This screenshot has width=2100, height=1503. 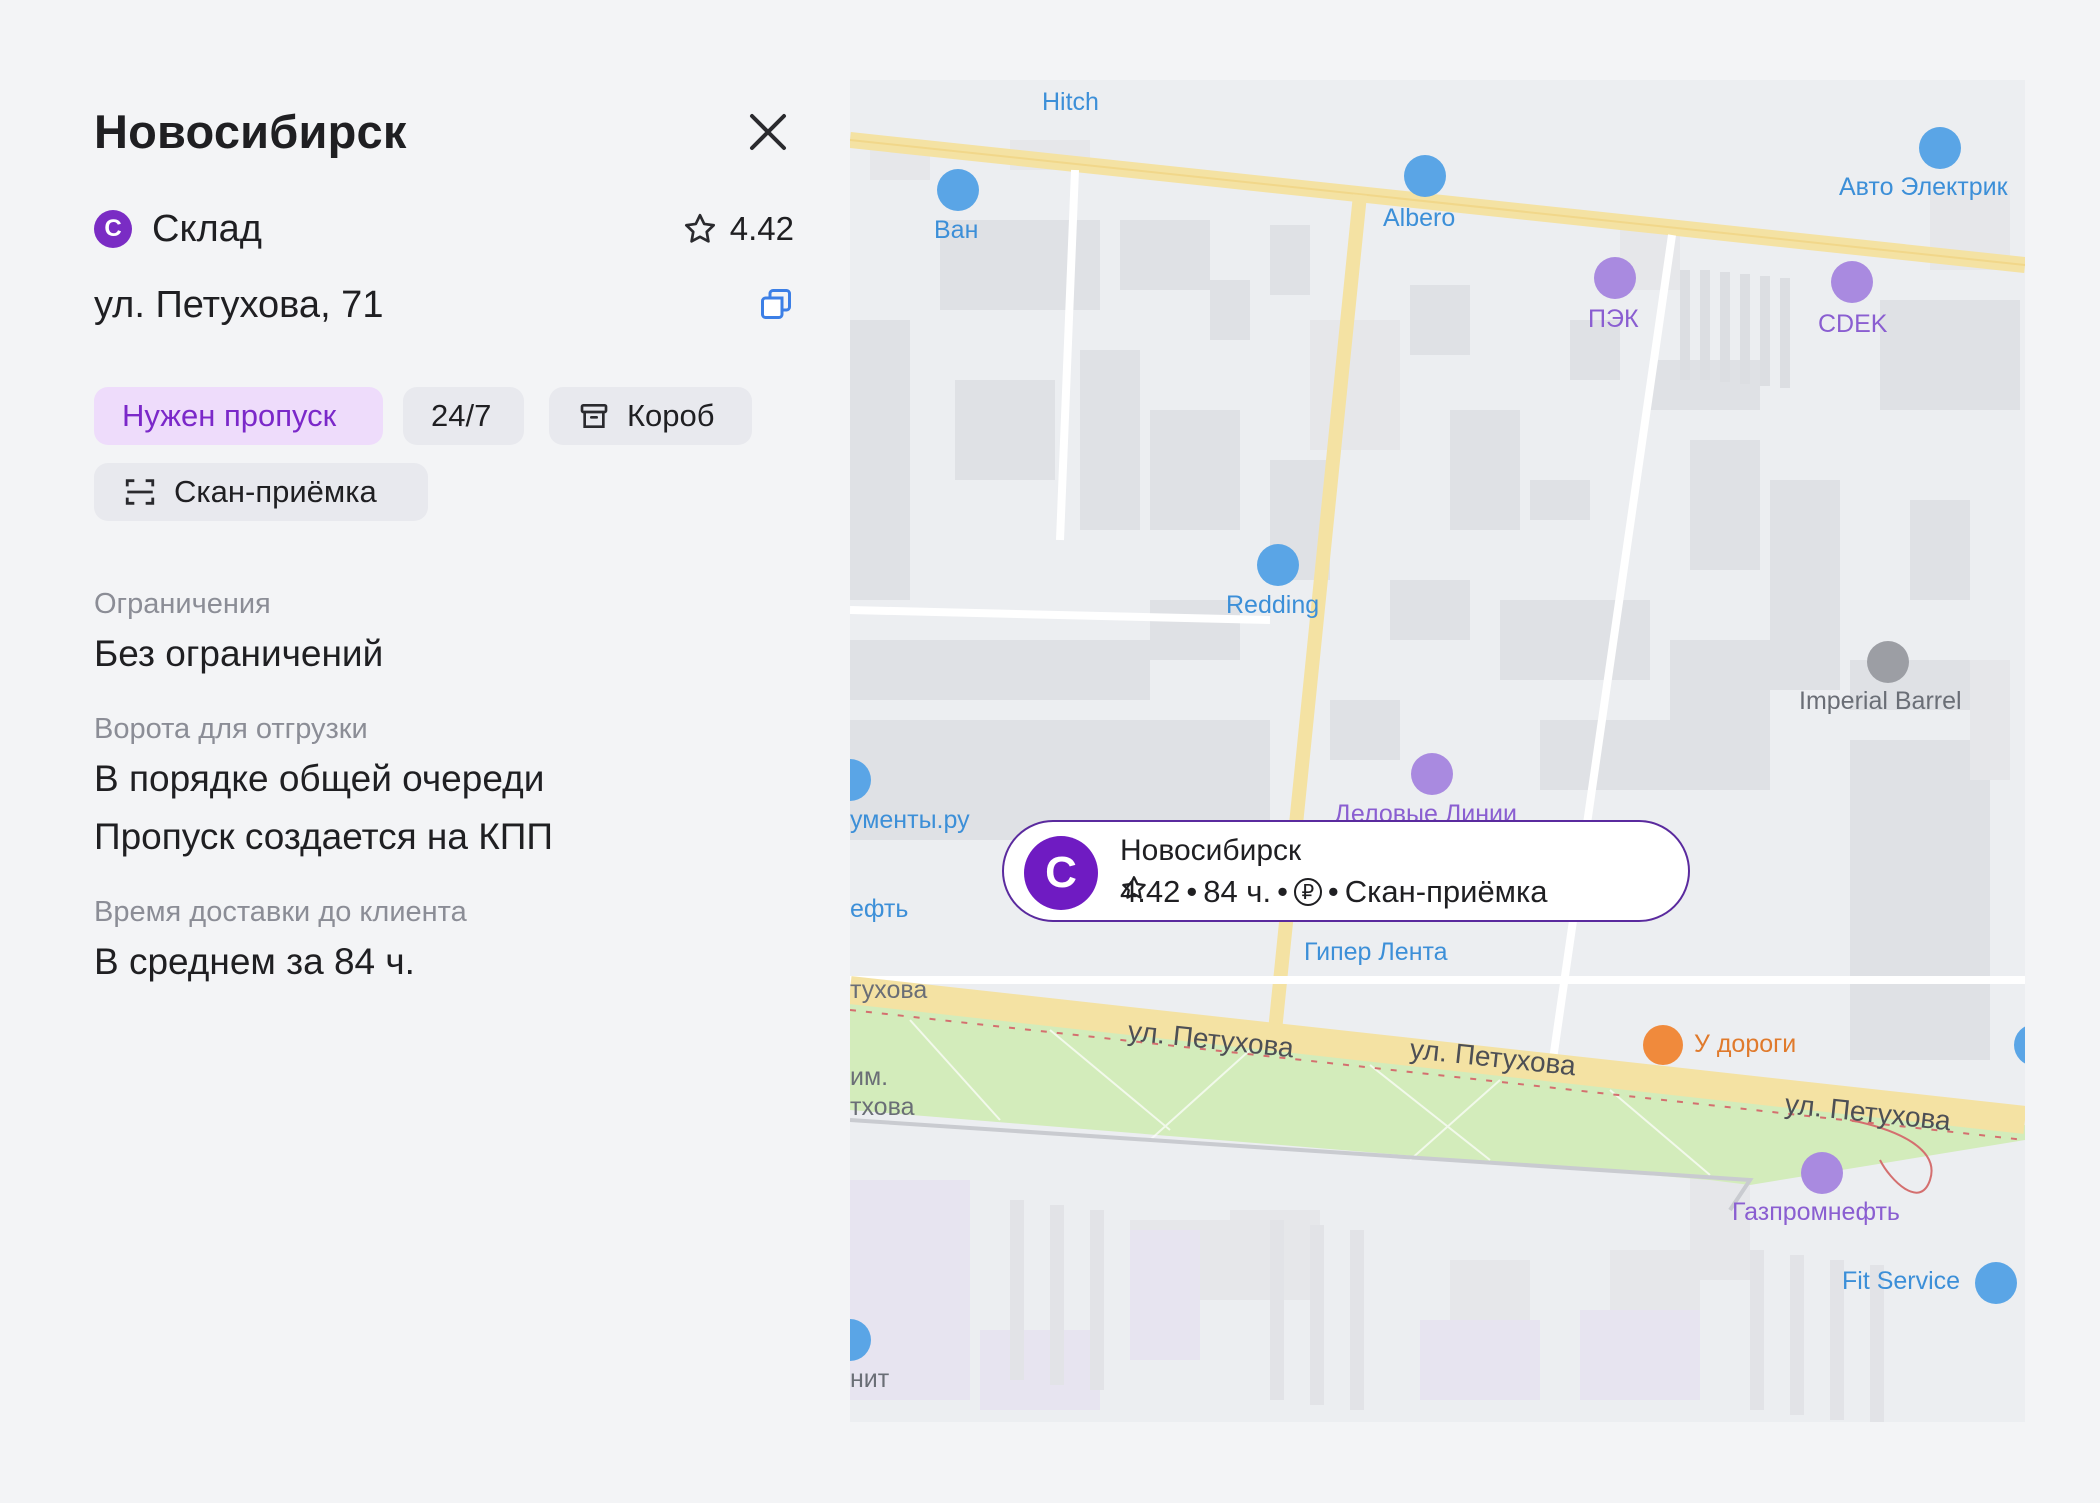 What do you see at coordinates (239, 653) in the screenshot?
I see `restrictions-value: Без ограничений` at bounding box center [239, 653].